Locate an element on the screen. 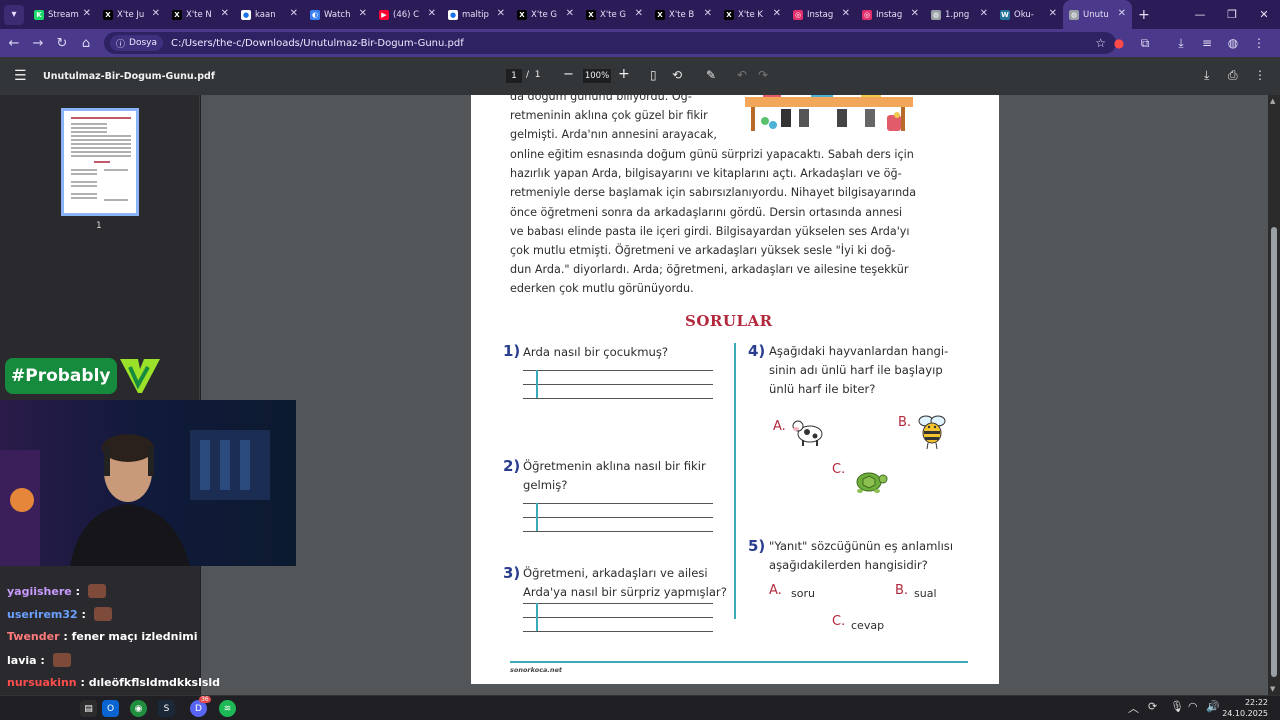  q5-option-c-label: C. is located at coordinates (838, 621).